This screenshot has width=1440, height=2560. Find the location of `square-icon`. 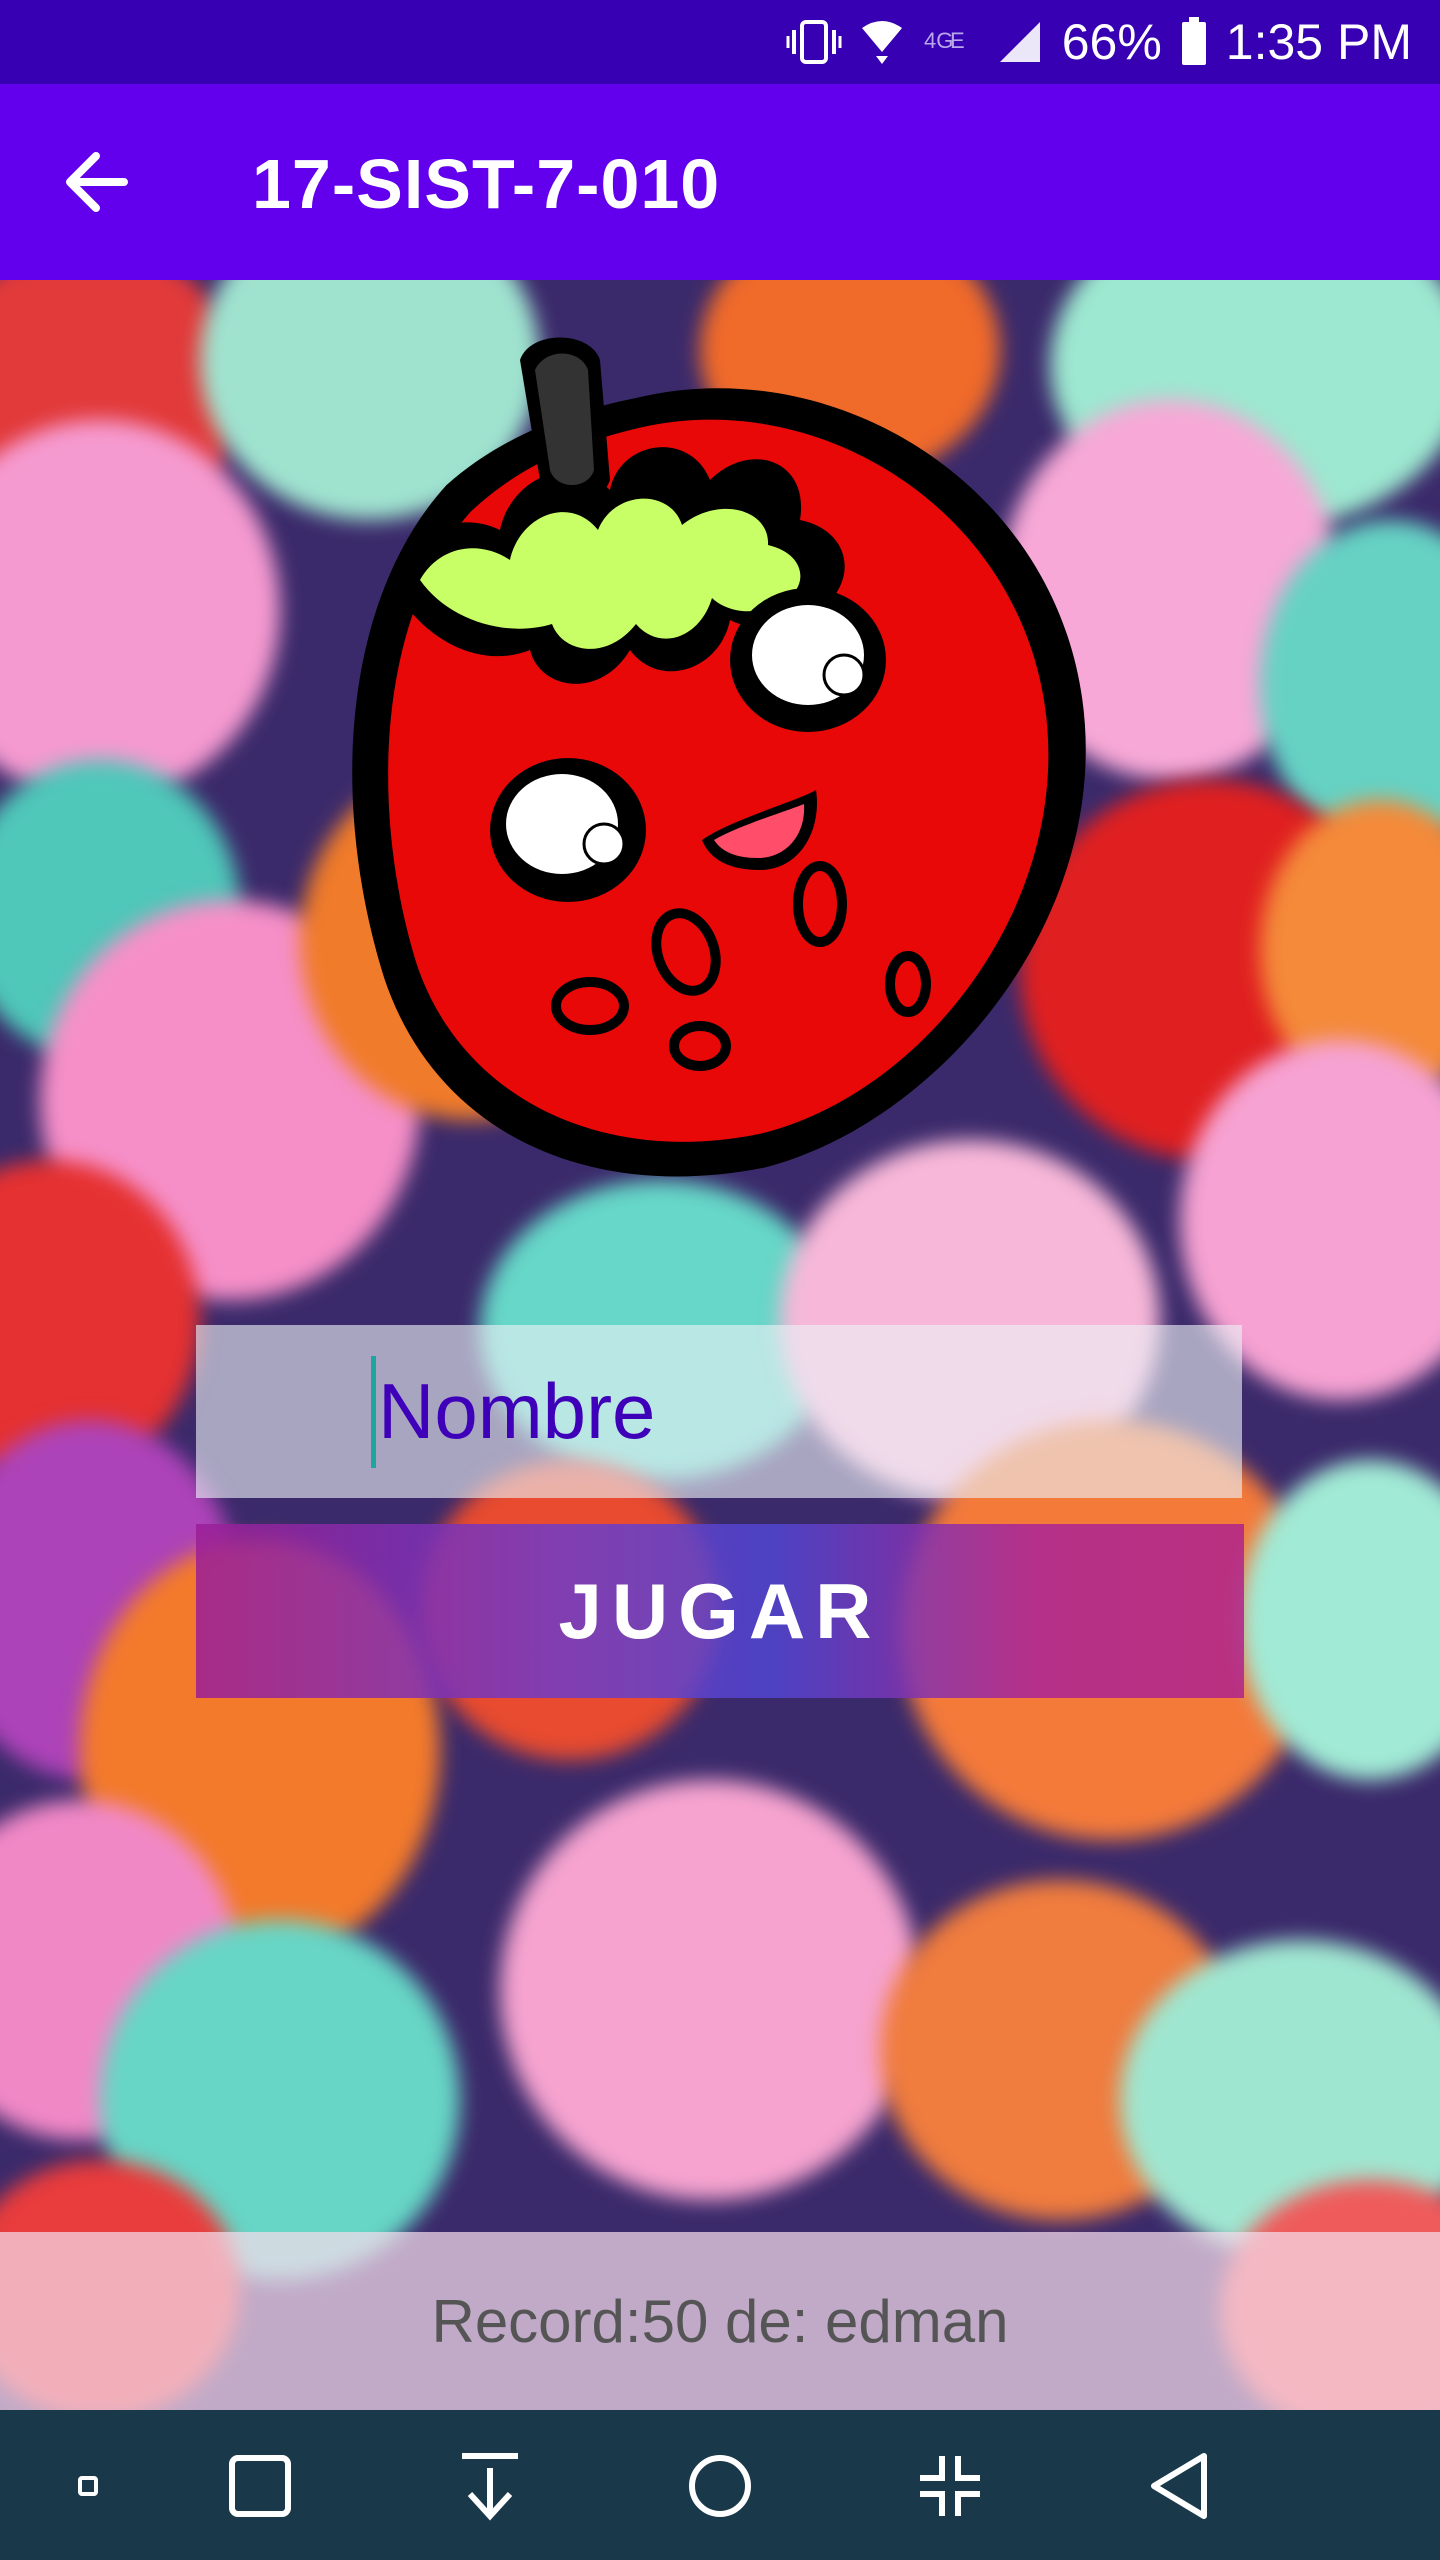

square-icon is located at coordinates (260, 2486).